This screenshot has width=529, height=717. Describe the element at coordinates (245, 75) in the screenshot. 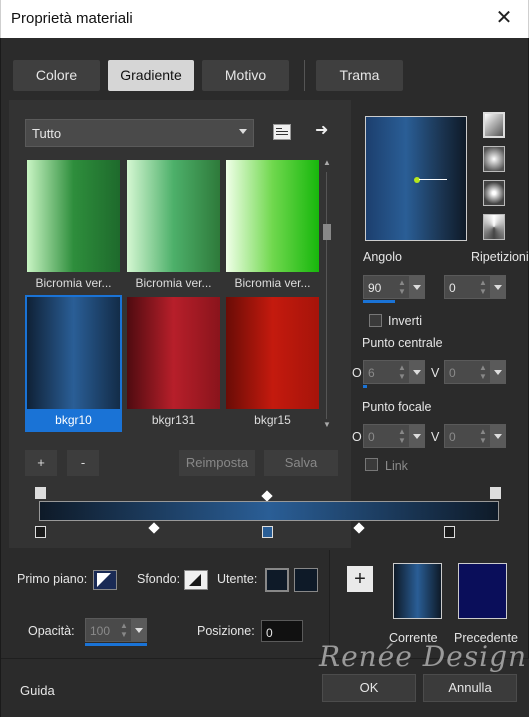

I see `tab-pattern: Motivo` at that location.